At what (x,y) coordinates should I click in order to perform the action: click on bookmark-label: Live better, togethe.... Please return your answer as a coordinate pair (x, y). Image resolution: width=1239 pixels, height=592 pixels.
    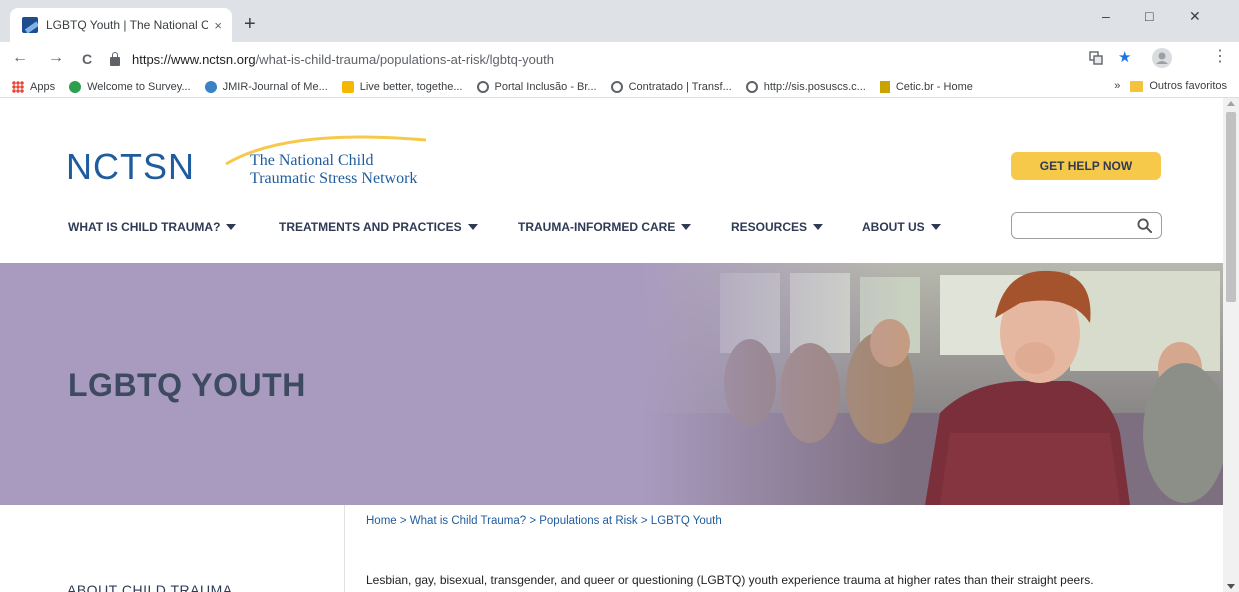
    Looking at the image, I should click on (411, 86).